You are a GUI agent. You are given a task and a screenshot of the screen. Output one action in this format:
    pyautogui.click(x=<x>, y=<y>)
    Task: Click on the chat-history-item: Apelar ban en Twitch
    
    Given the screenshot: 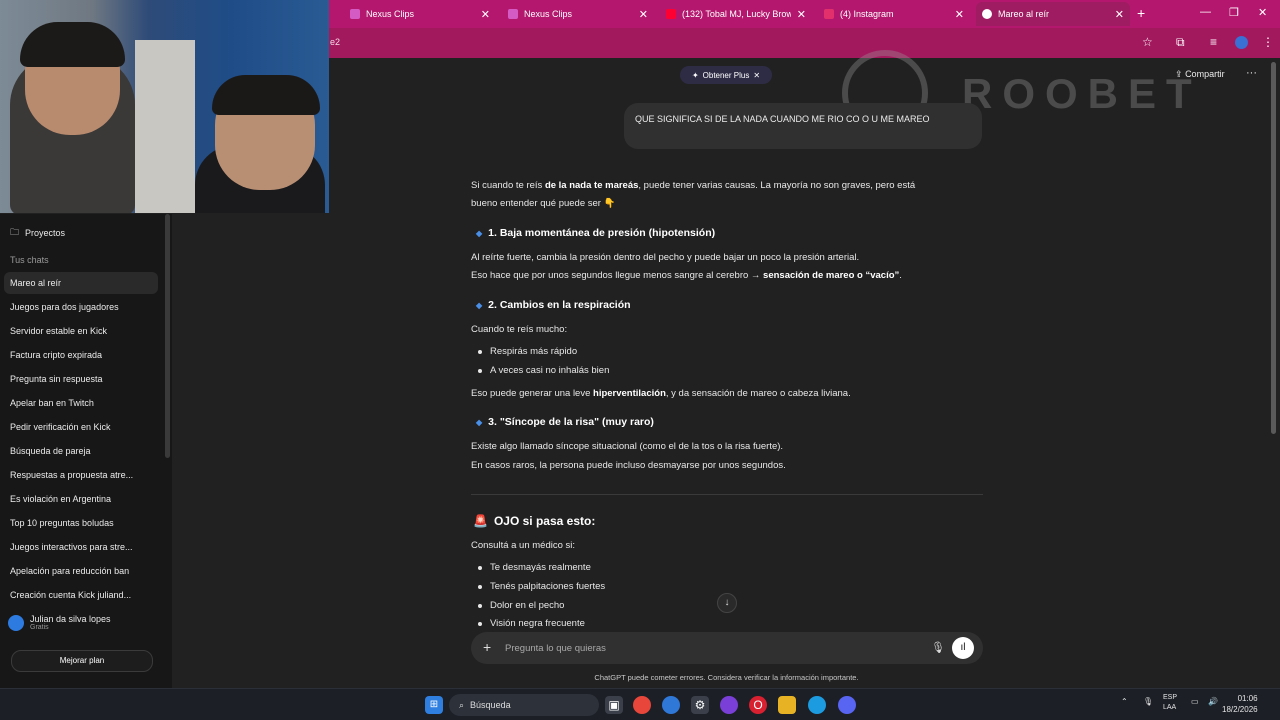 What is the action you would take?
    pyautogui.click(x=52, y=403)
    